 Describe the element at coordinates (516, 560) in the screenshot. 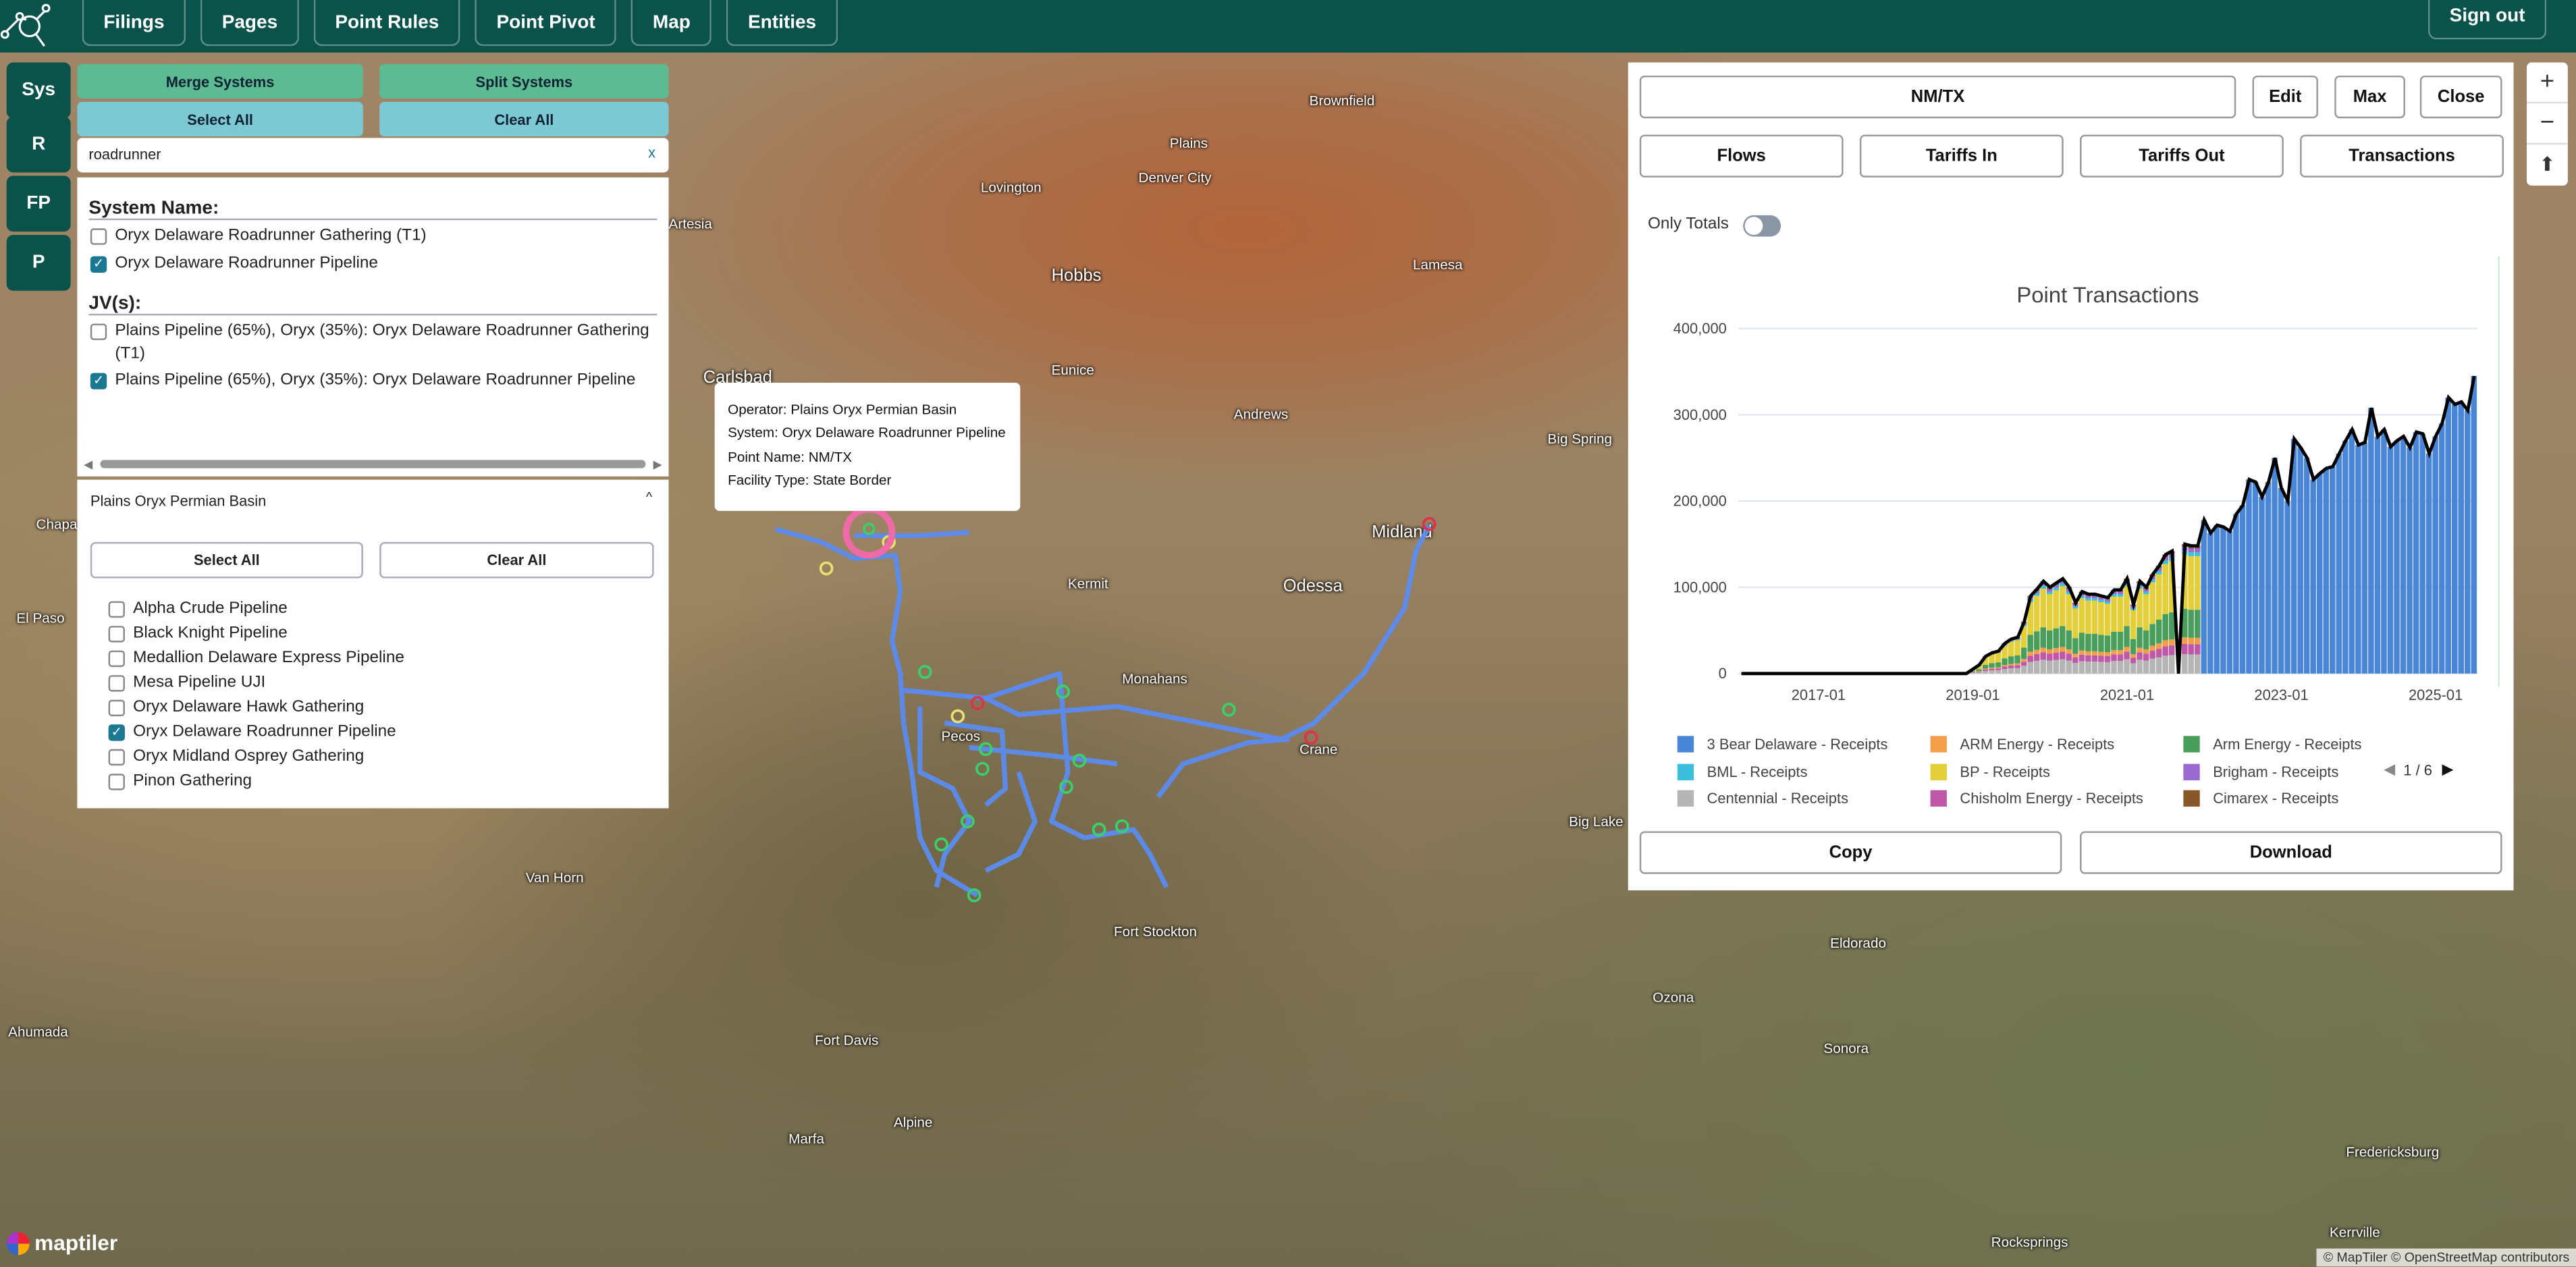

I see `operator-clear-all-button: Clear All` at that location.